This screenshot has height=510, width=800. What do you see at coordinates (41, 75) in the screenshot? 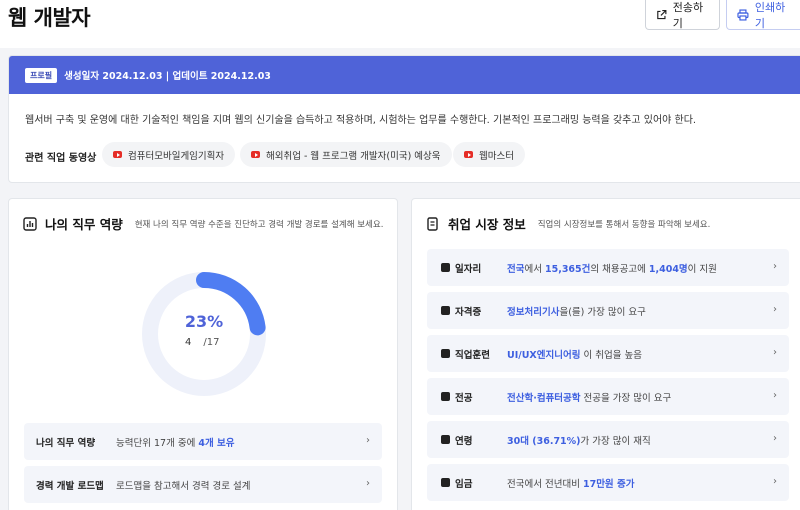
I see `profile-badge: 프로필` at bounding box center [41, 75].